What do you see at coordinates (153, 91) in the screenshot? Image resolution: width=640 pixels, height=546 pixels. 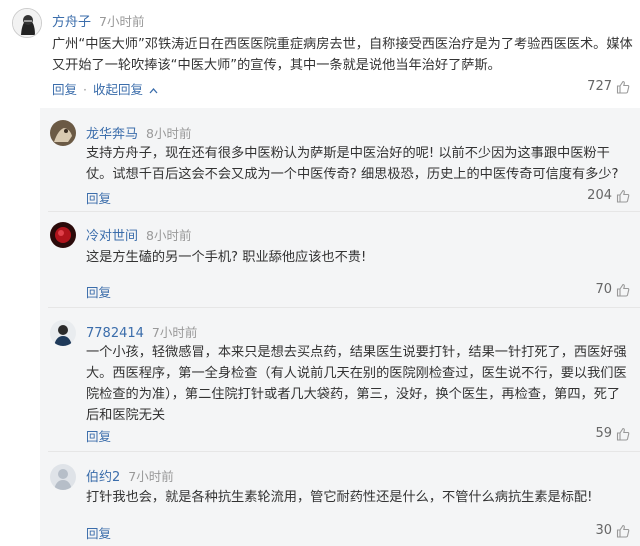 I see `chevron-up-icon` at bounding box center [153, 91].